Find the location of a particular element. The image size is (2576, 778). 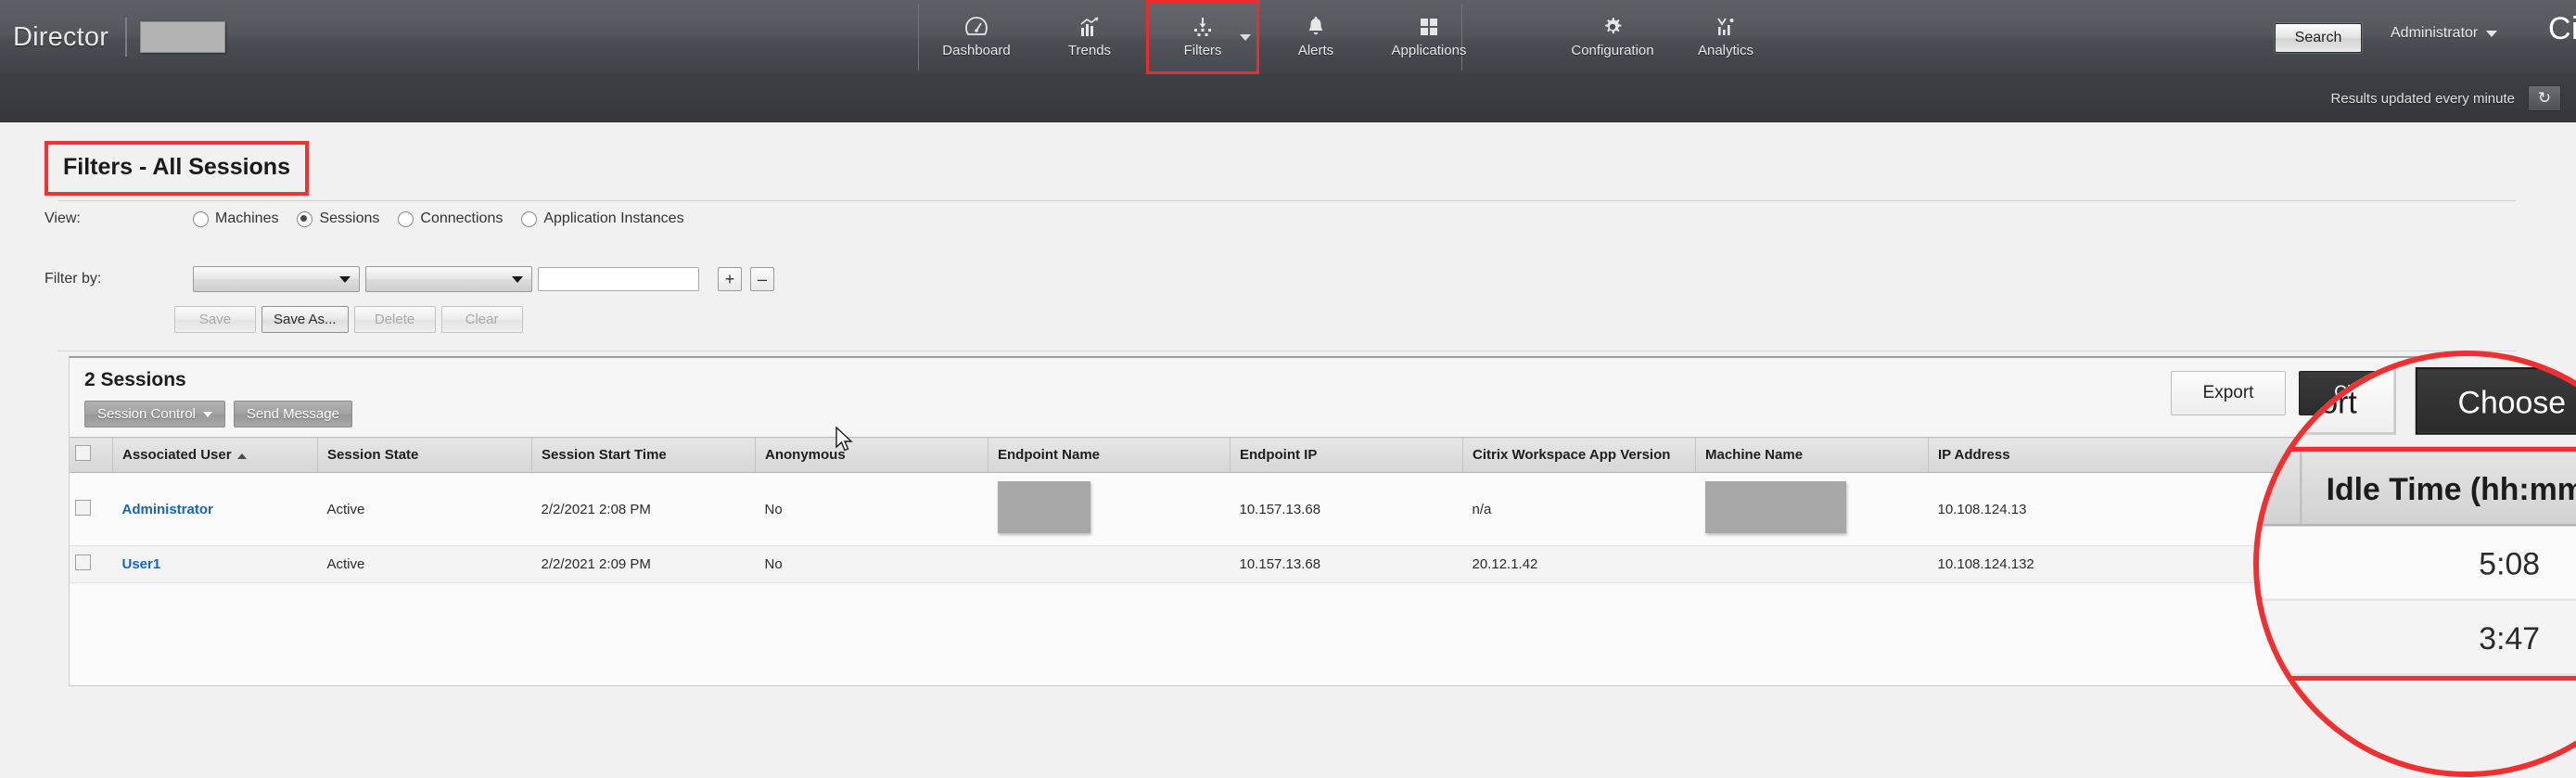

view-option-application-instances: Application Instances is located at coordinates (602, 218).